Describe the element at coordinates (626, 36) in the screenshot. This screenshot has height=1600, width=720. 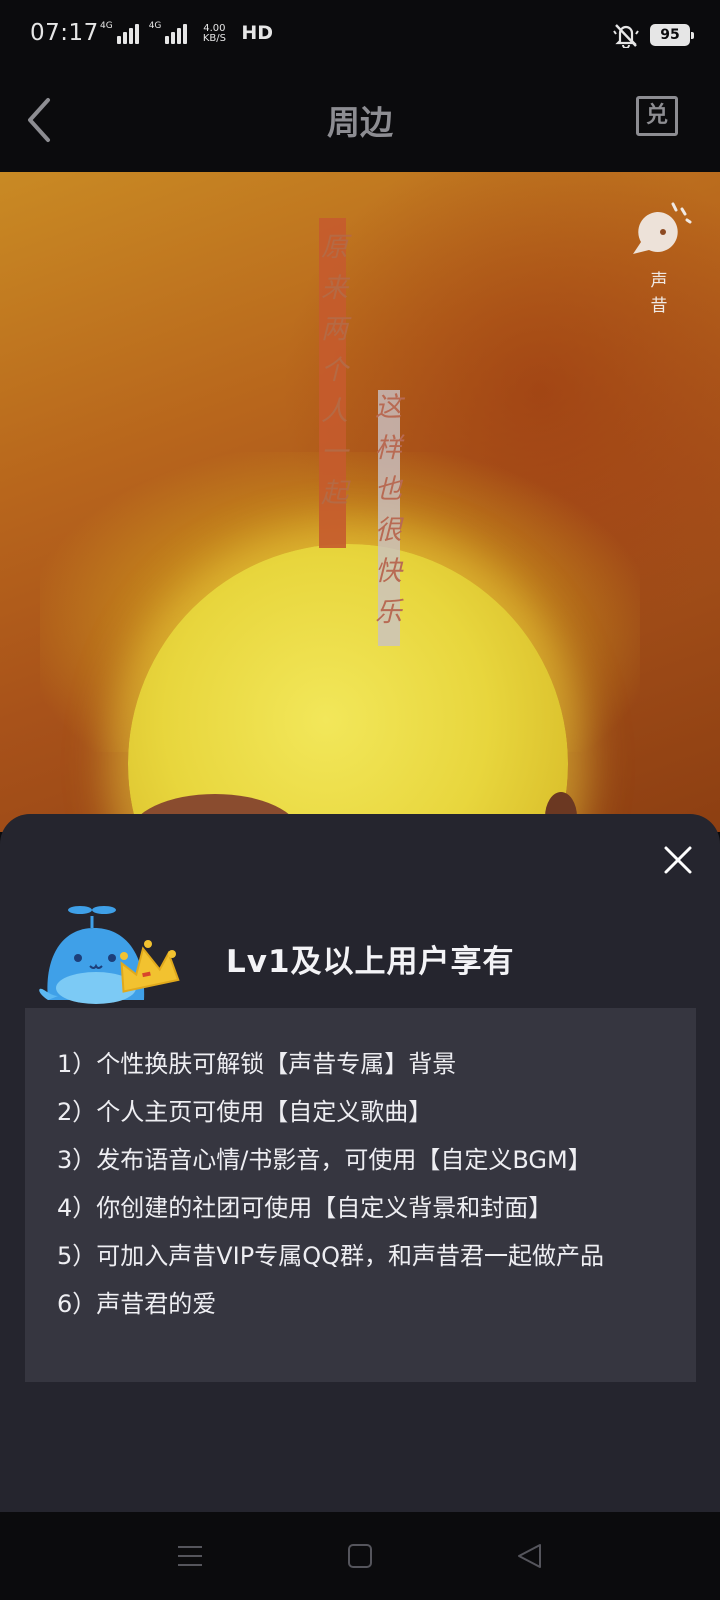
I see `bell-muted-icon` at that location.